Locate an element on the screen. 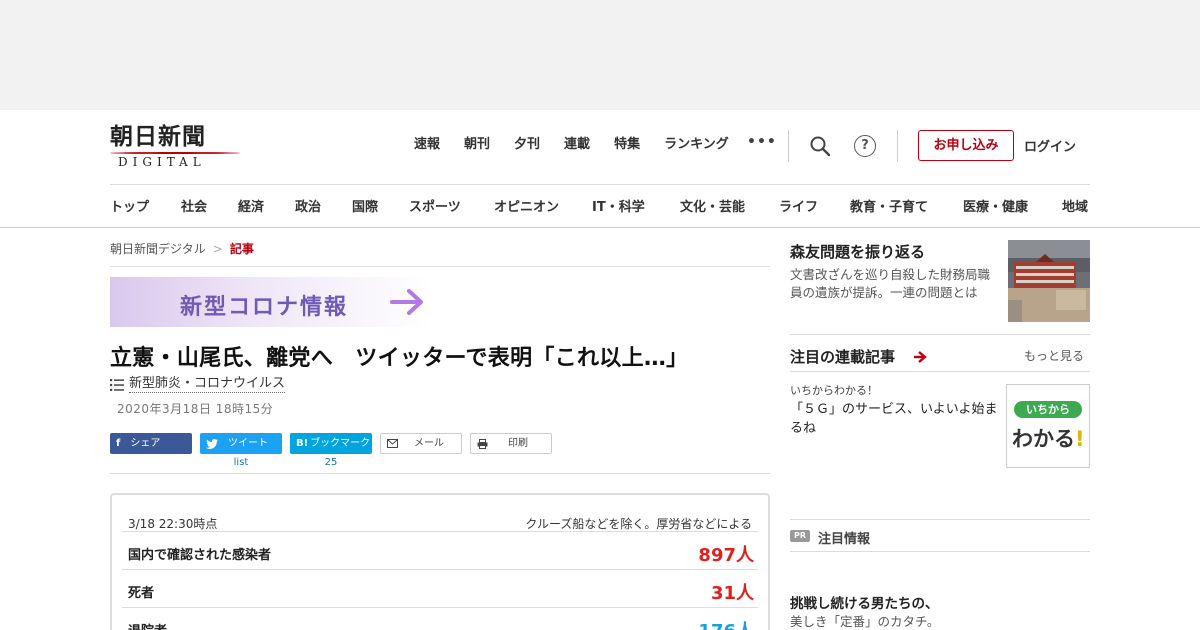  twitter-count: list is located at coordinates (241, 462).